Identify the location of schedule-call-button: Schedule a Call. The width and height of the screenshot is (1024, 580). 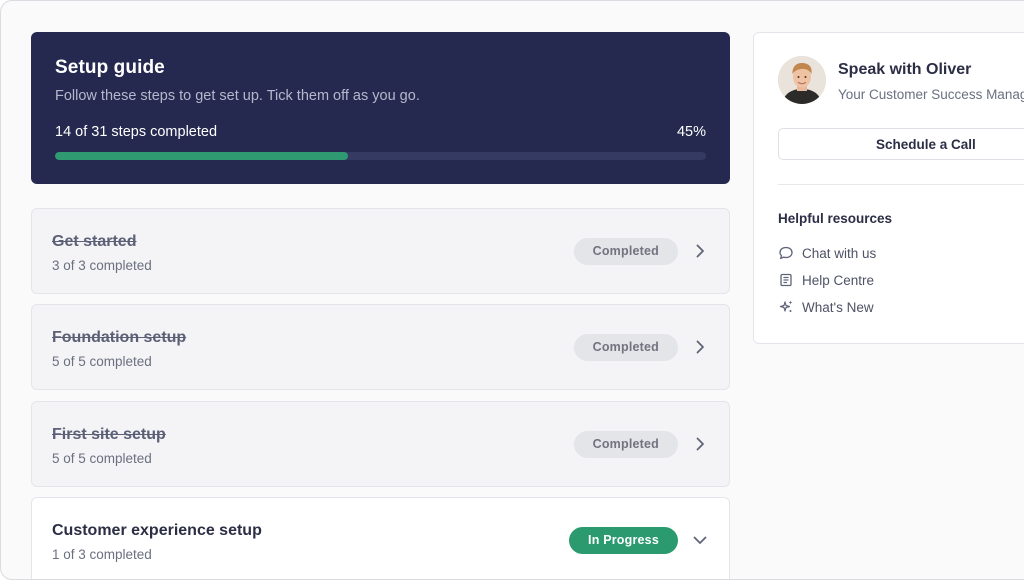
(901, 144).